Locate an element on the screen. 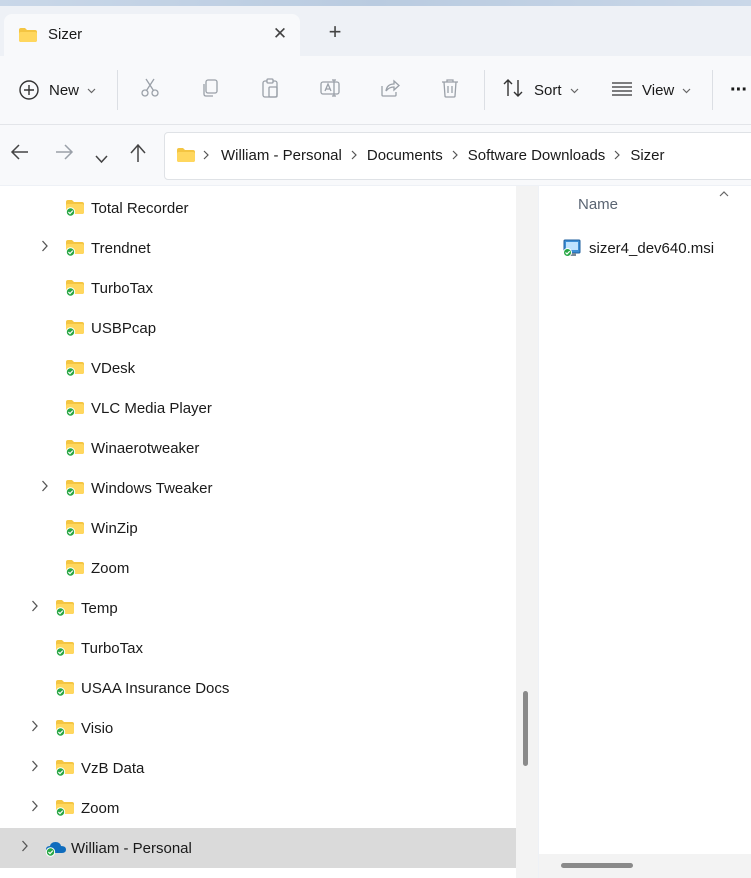  tree-item: VDesk is located at coordinates (258, 368).